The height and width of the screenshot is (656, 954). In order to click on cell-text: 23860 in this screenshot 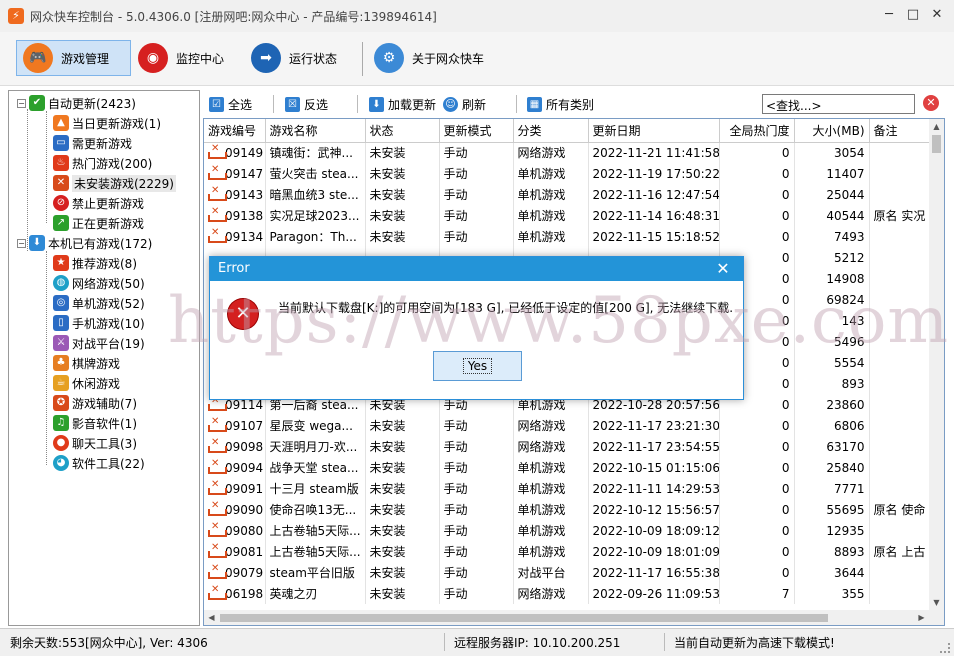, I will do `click(845, 404)`.